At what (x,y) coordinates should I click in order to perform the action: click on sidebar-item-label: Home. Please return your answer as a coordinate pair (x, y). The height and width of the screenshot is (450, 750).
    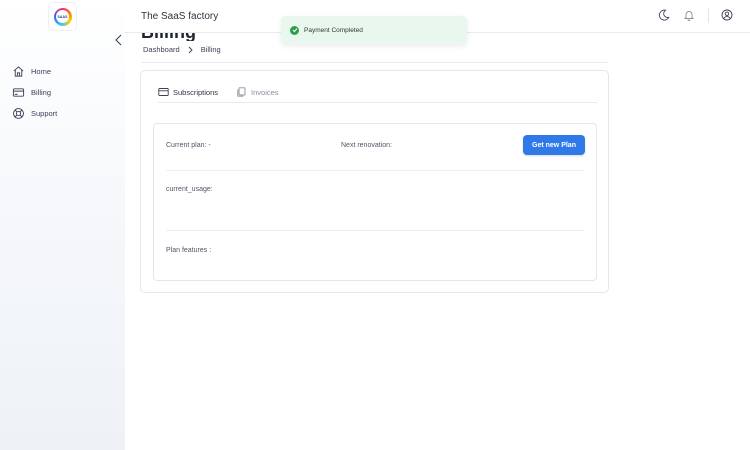
    Looking at the image, I should click on (41, 71).